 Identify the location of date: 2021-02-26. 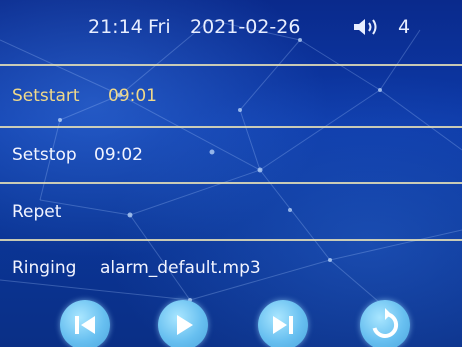
(245, 27).